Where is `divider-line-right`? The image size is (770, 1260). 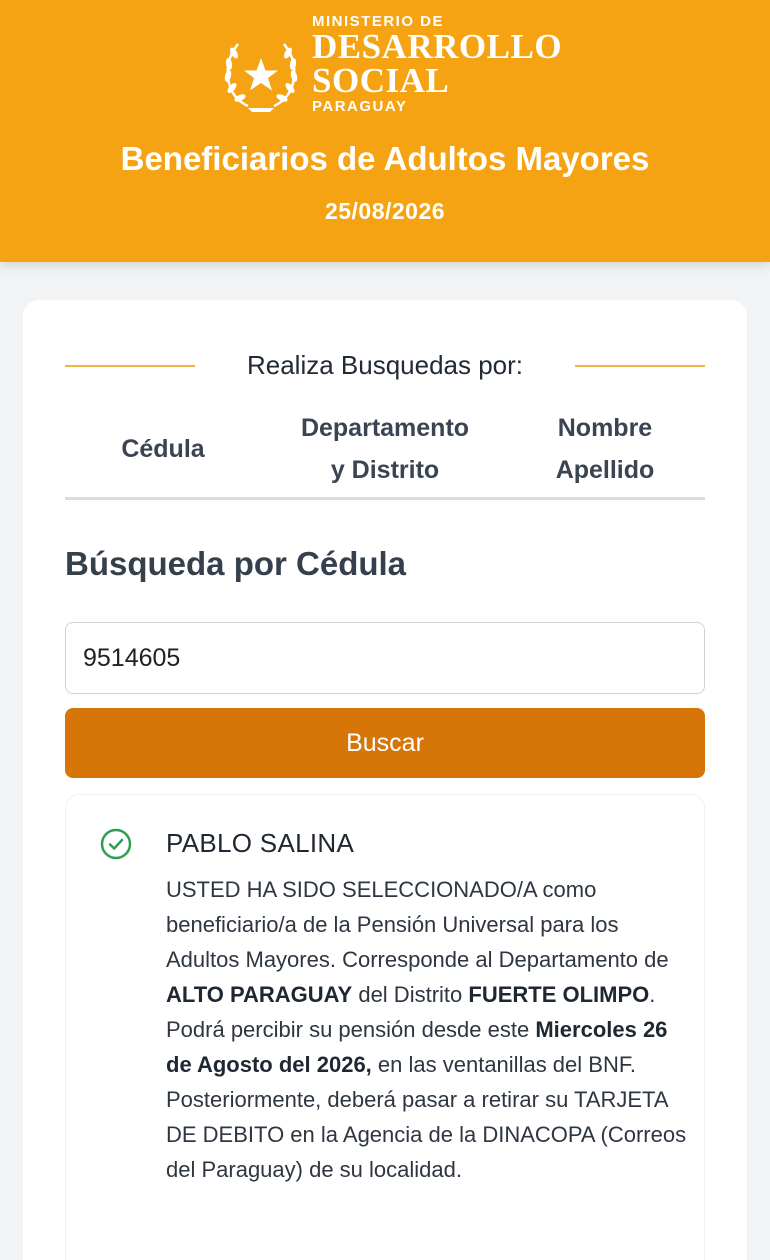 divider-line-right is located at coordinates (640, 366).